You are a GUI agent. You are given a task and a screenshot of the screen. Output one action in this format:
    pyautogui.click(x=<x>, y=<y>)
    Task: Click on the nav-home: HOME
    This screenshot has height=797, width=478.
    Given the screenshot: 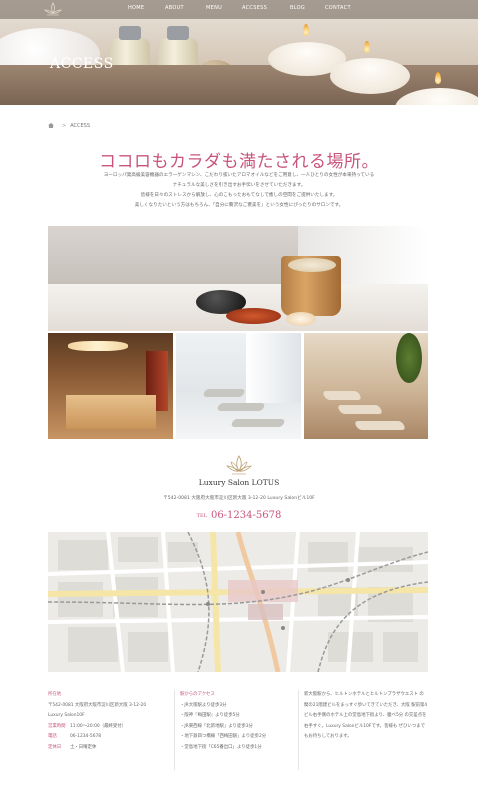 What is the action you would take?
    pyautogui.click(x=136, y=8)
    